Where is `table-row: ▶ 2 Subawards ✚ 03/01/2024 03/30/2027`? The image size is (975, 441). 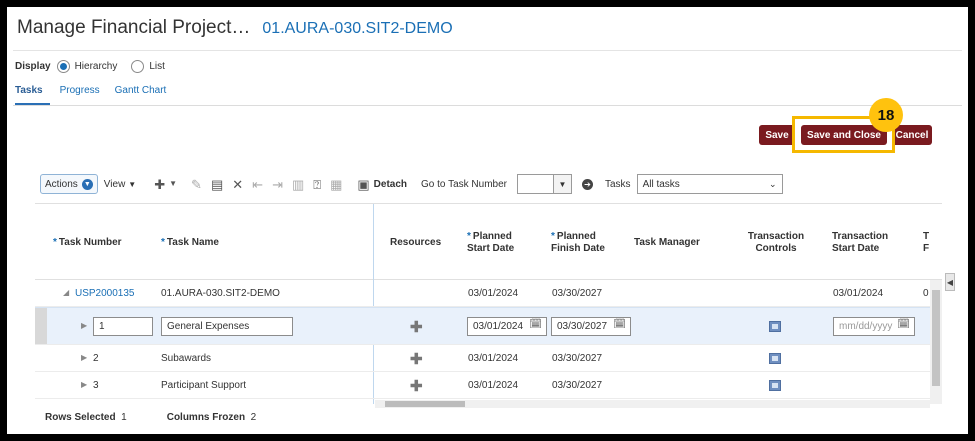 table-row: ▶ 2 Subawards ✚ 03/01/2024 03/30/2027 is located at coordinates (482, 358).